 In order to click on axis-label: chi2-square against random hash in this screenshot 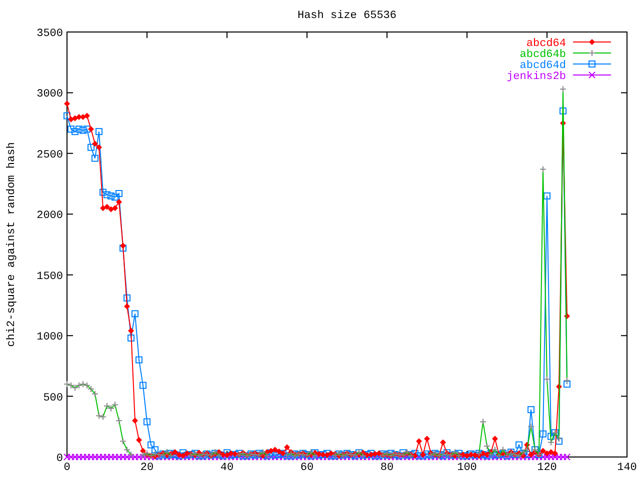, I will do `click(12, 244)`.